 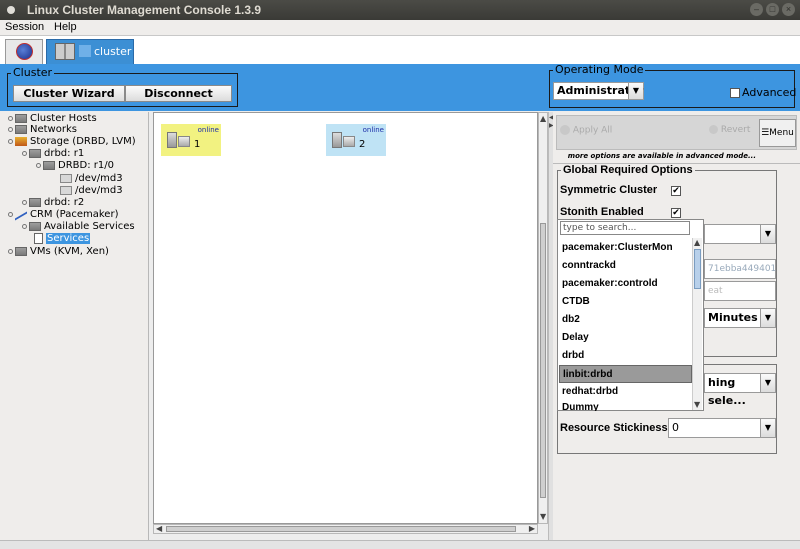 I want to click on dropdown-item: CTDB, so click(x=625, y=302).